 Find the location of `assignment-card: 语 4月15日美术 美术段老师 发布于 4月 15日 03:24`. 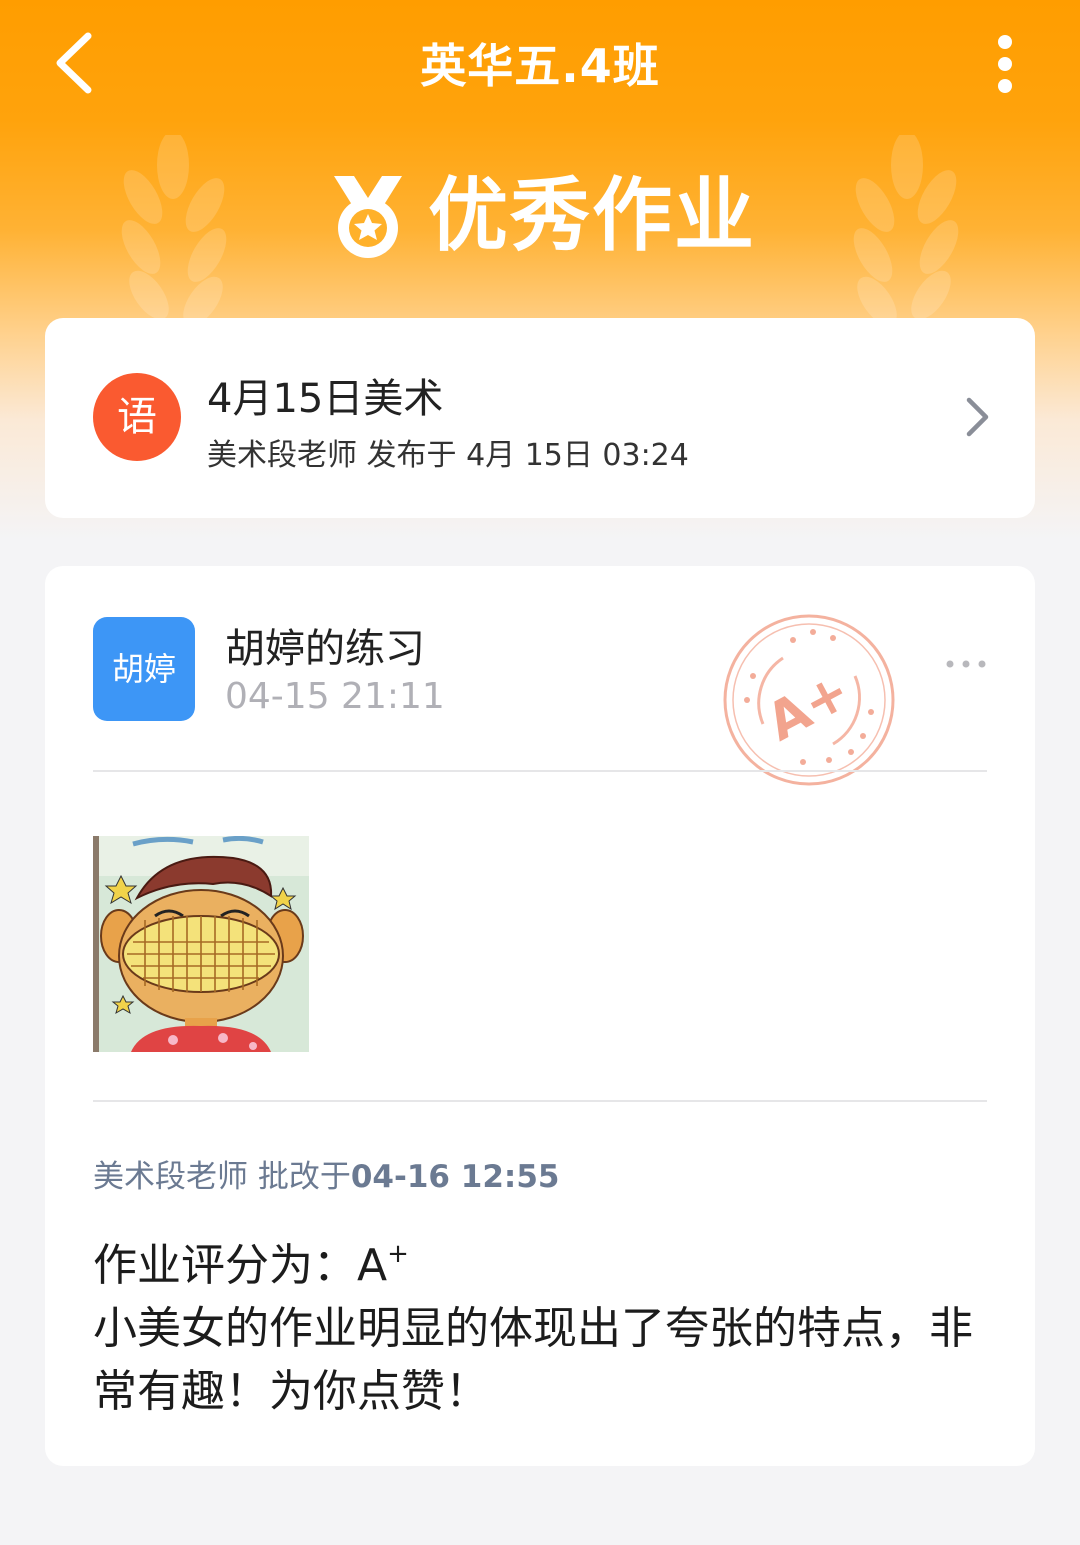

assignment-card: 语 4月15日美术 美术段老师 发布于 4月 15日 03:24 is located at coordinates (540, 418).